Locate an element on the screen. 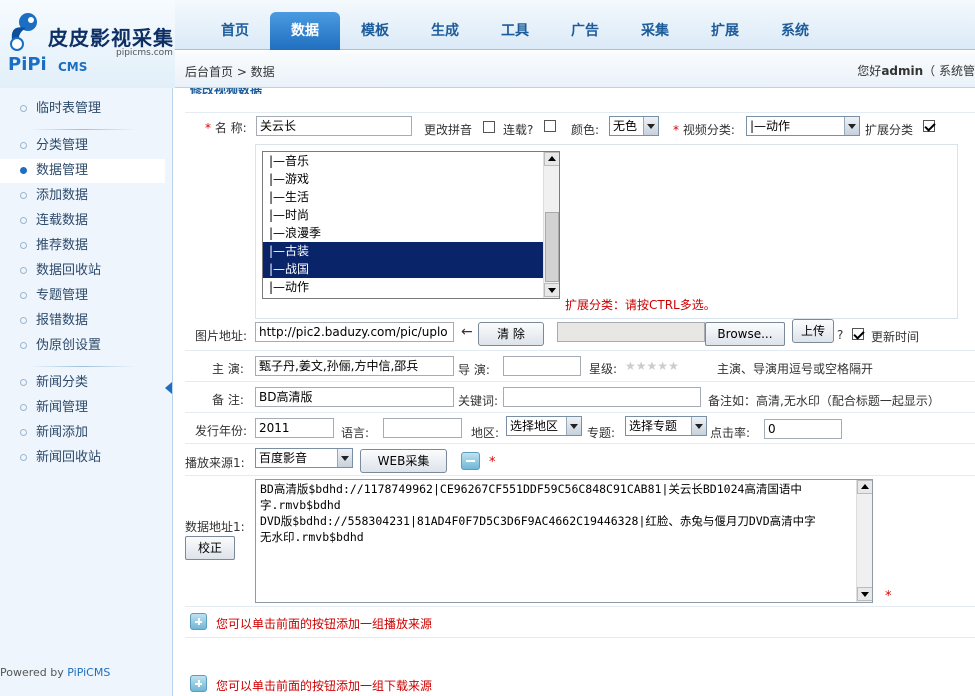 The image size is (975, 696). director-input is located at coordinates (542, 366).